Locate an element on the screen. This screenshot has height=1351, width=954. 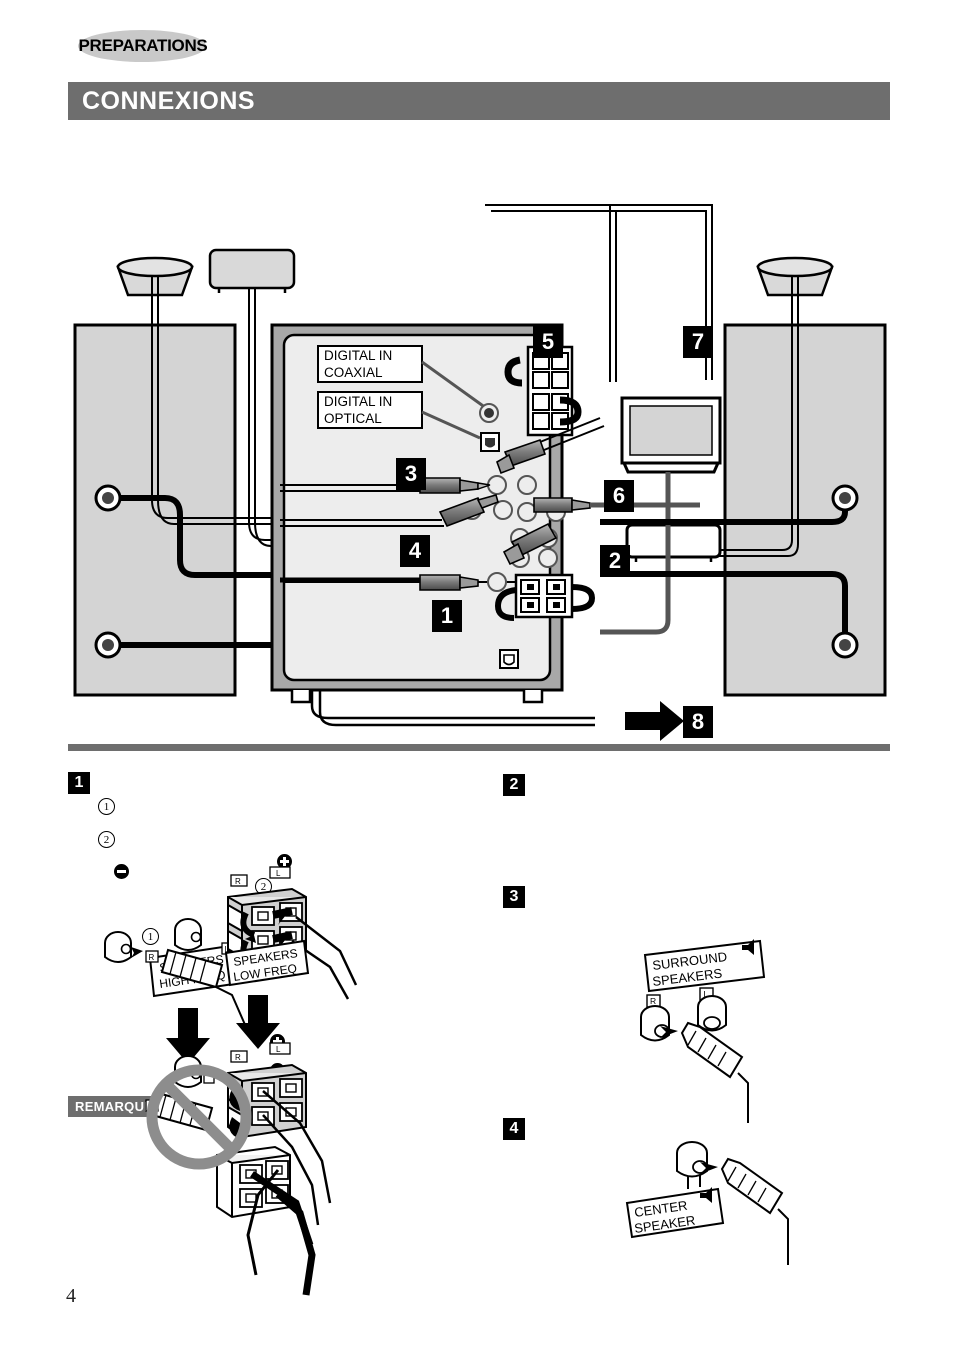
callout-7: 7 is located at coordinates (698, 342).